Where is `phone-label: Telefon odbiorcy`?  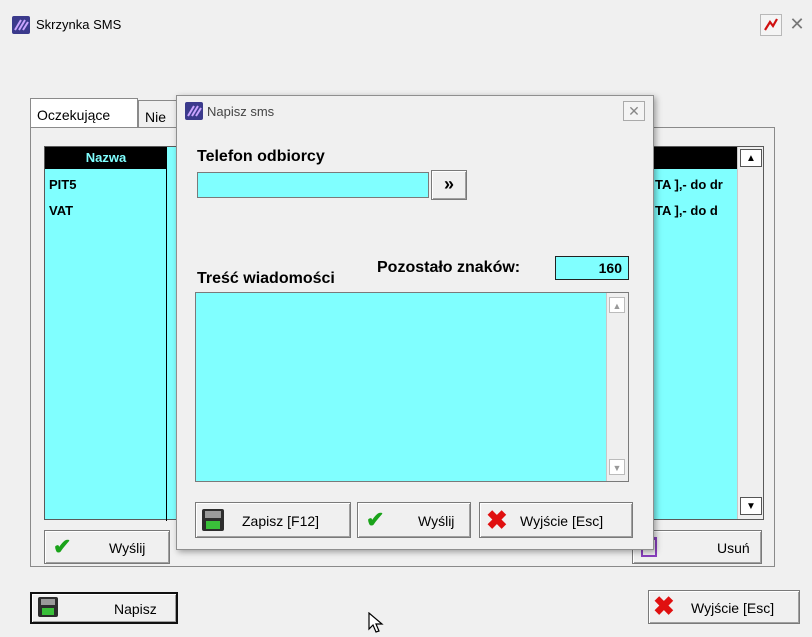 phone-label: Telefon odbiorcy is located at coordinates (261, 156).